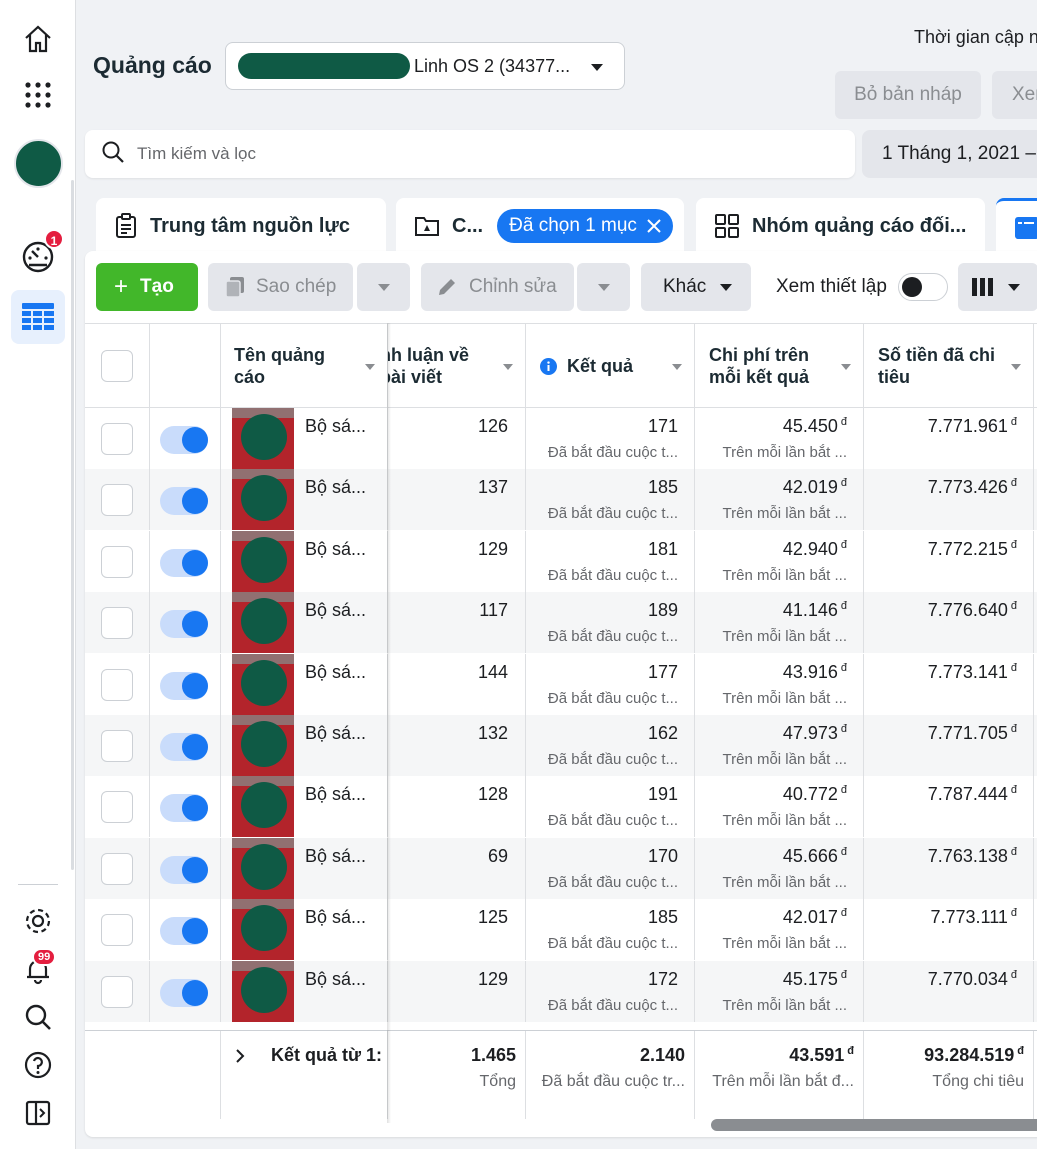 The width and height of the screenshot is (1037, 1149). I want to click on search-filter-bar, so click(470, 154).